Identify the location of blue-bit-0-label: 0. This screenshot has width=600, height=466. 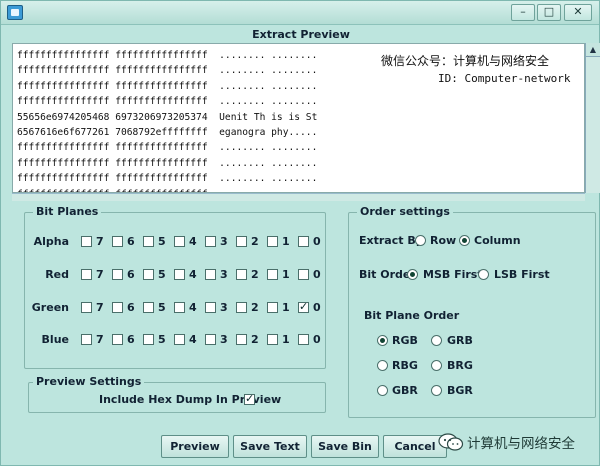
(317, 339).